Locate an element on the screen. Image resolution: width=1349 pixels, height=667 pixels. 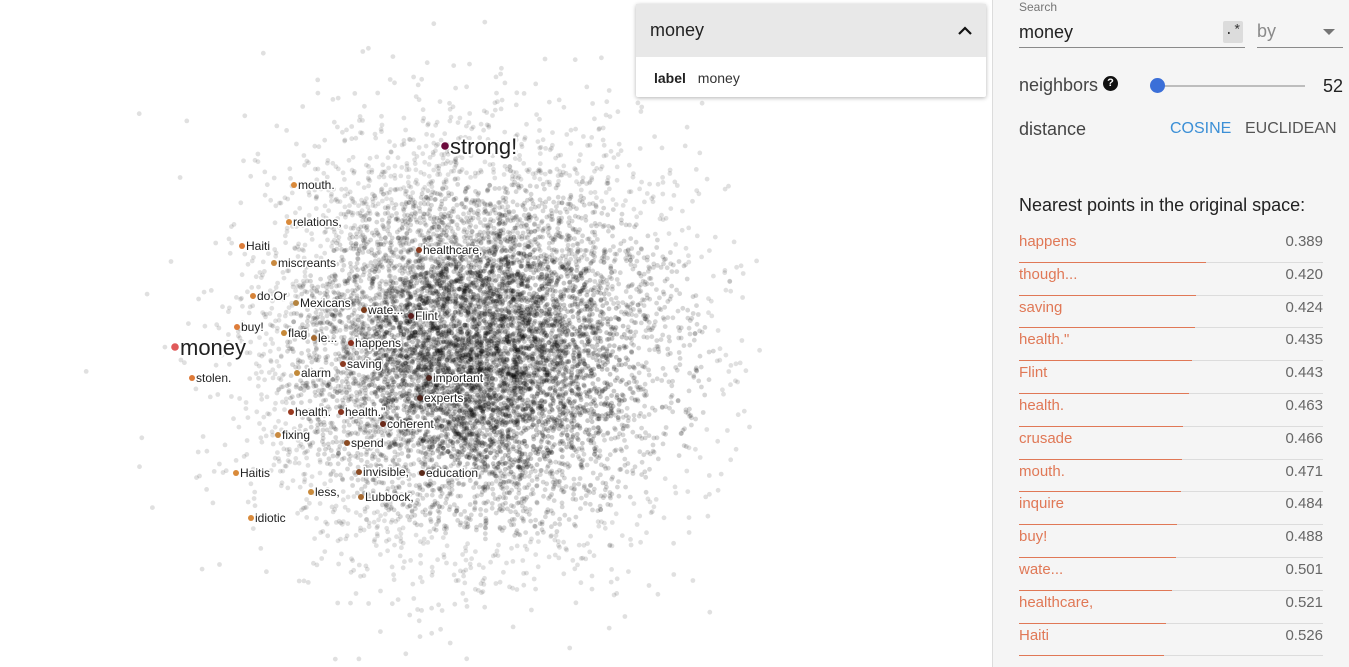
inspector-header: money is located at coordinates (811, 30).